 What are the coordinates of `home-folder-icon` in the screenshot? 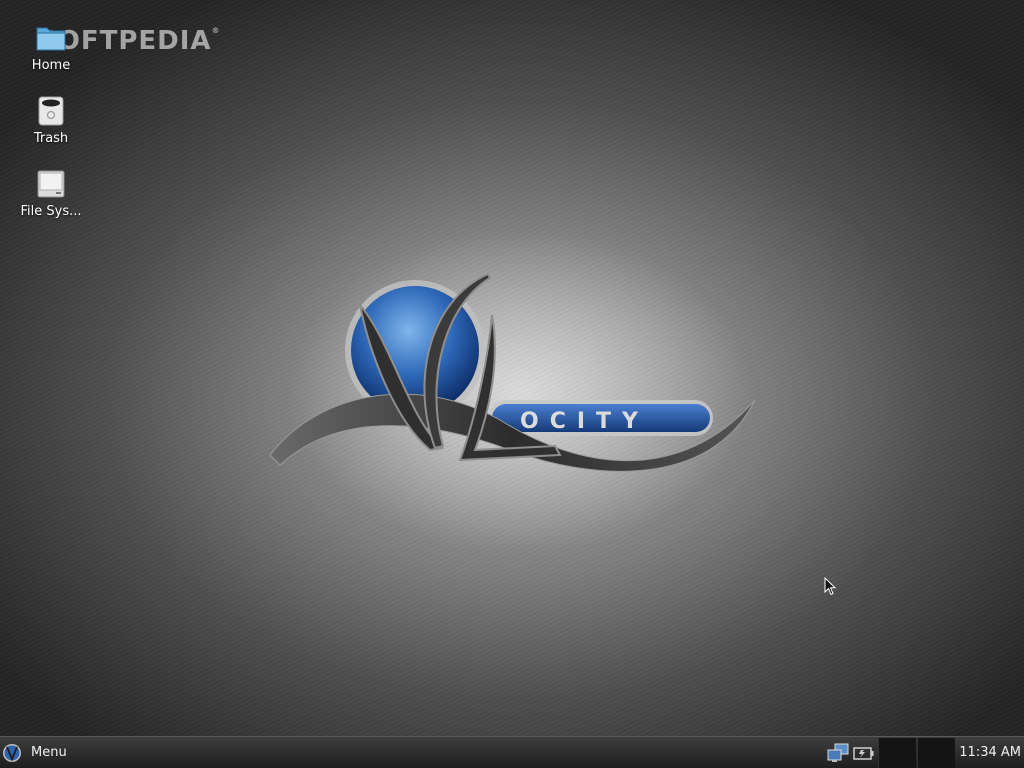 It's located at (51, 39).